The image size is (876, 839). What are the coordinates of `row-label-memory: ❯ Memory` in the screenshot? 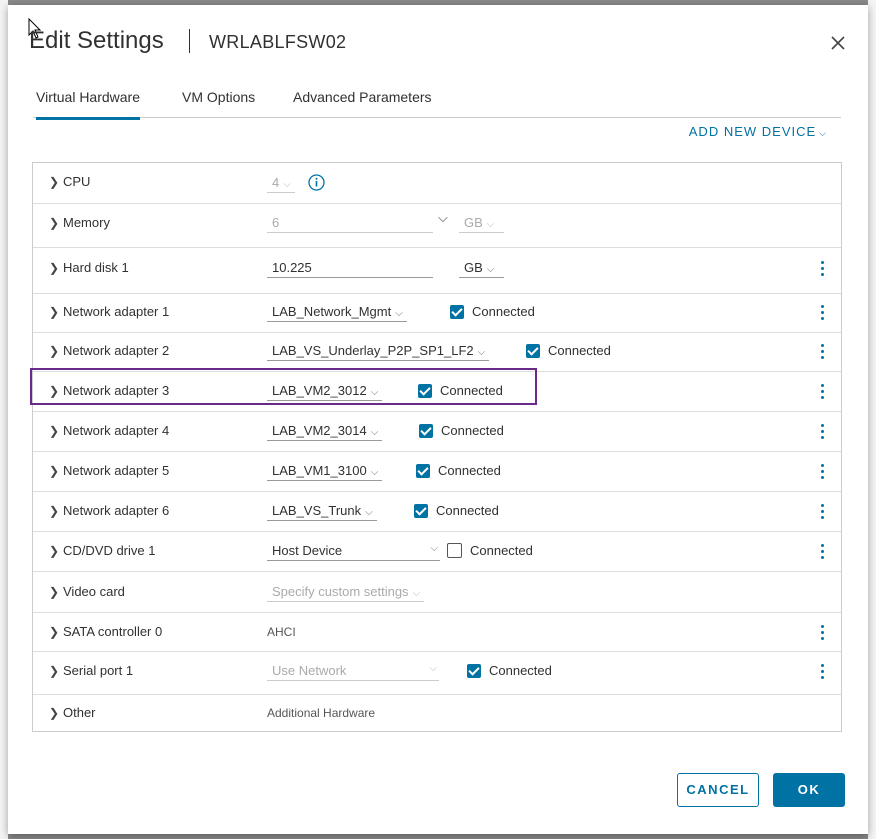 It's located at (79, 222).